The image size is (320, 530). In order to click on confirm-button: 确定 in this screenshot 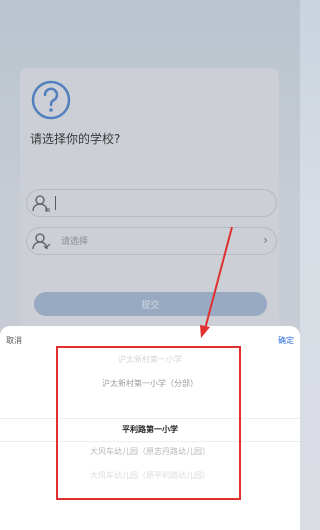, I will do `click(286, 340)`.